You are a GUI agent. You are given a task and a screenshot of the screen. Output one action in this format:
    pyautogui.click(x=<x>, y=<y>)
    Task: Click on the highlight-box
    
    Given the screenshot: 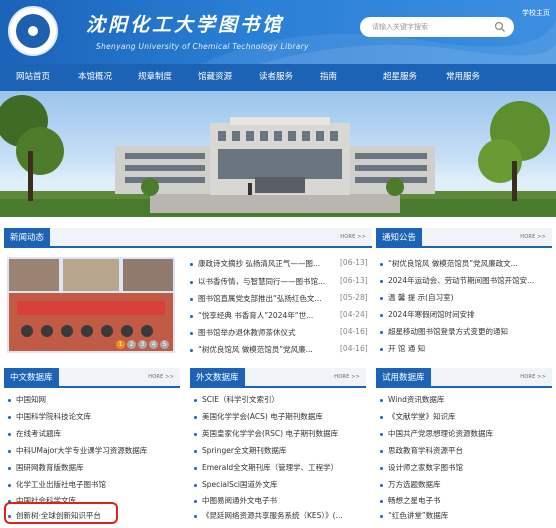 What is the action you would take?
    pyautogui.click(x=61, y=513)
    